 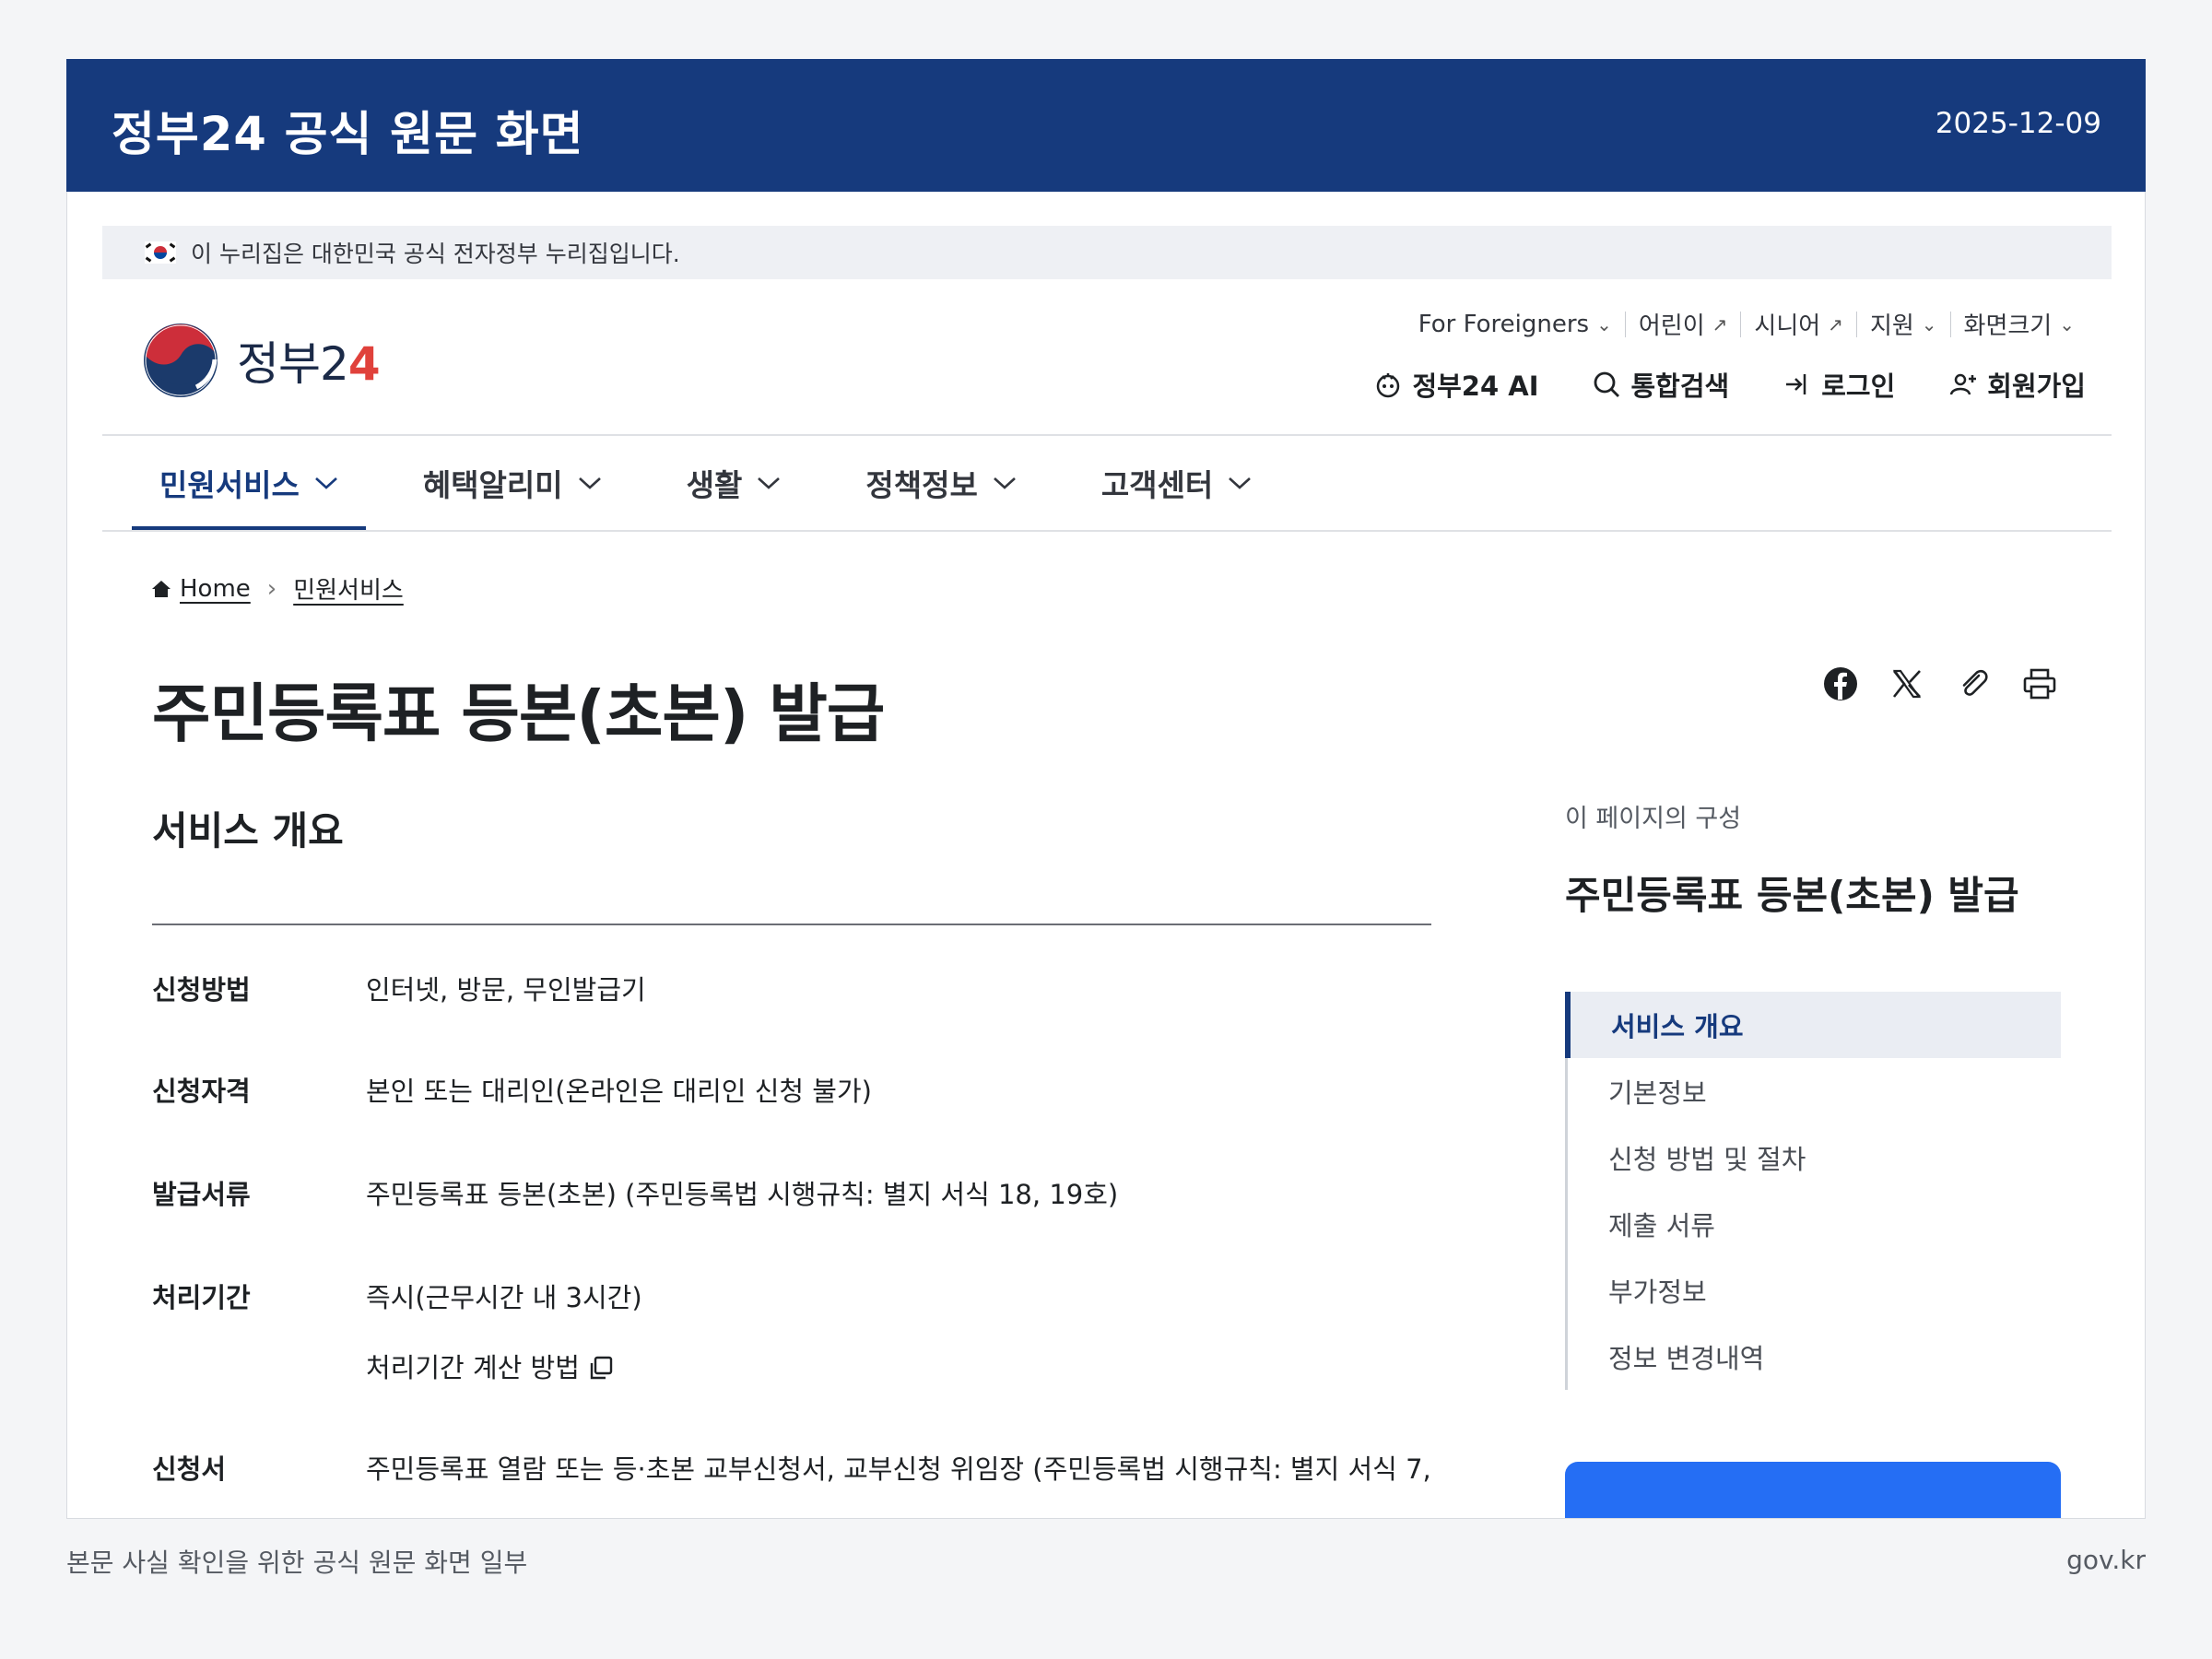 What do you see at coordinates (601, 1368) in the screenshot?
I see `copy-popup-icon` at bounding box center [601, 1368].